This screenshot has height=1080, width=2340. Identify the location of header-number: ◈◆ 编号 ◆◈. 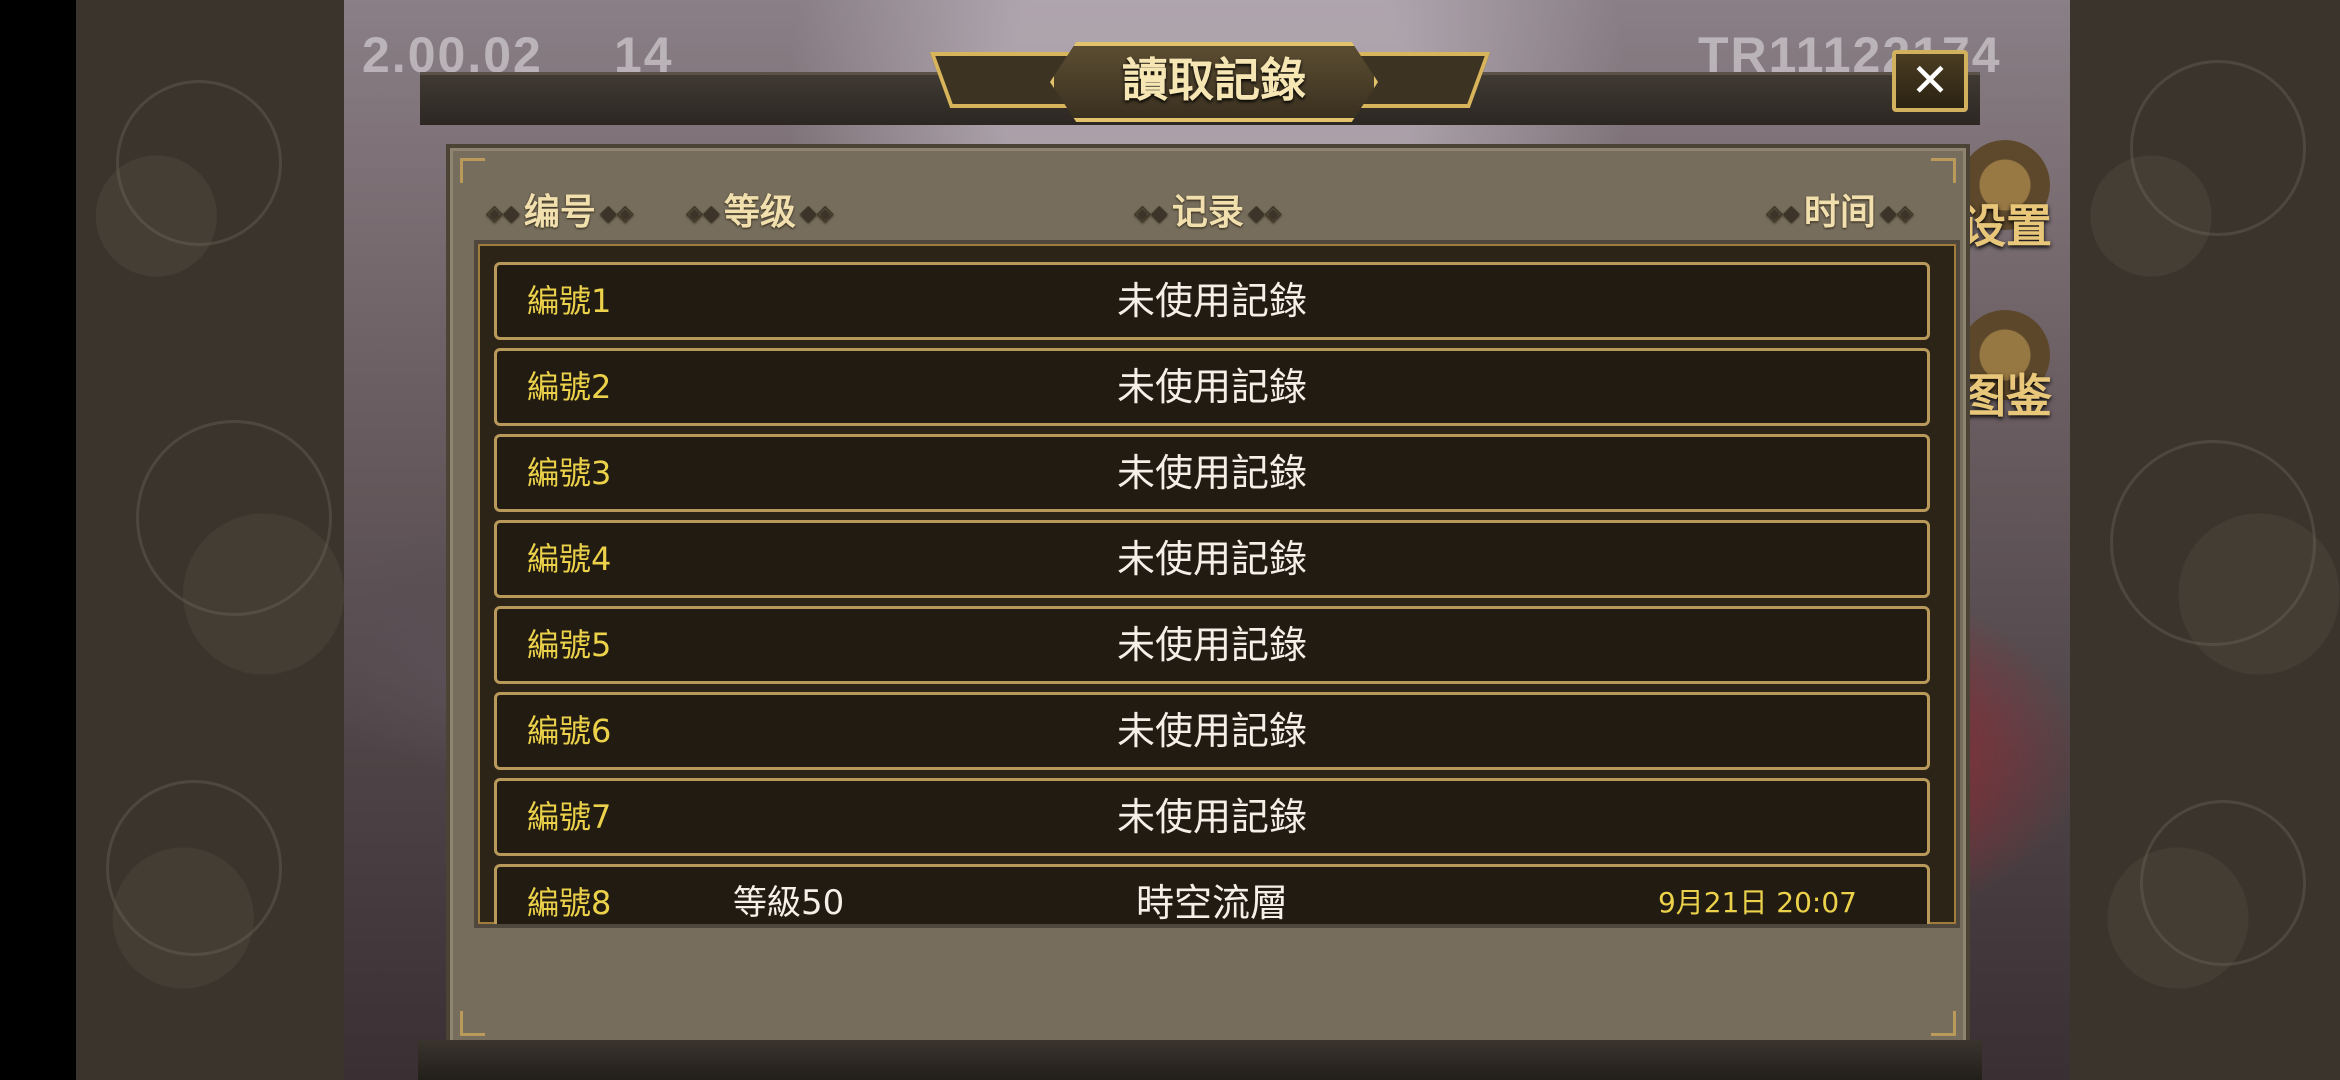
(560, 213).